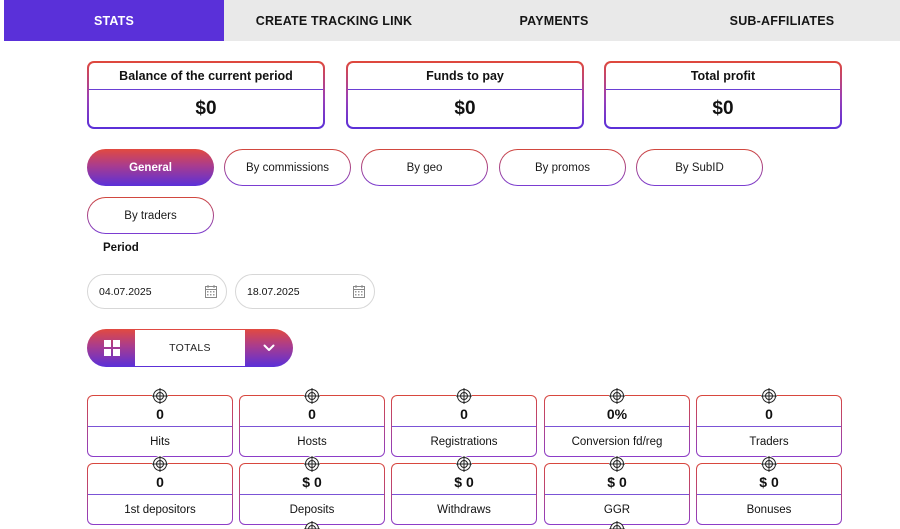 The height and width of the screenshot is (529, 900). Describe the element at coordinates (287, 167) in the screenshot. I see `filter-by-commissions-button: By commissions` at that location.